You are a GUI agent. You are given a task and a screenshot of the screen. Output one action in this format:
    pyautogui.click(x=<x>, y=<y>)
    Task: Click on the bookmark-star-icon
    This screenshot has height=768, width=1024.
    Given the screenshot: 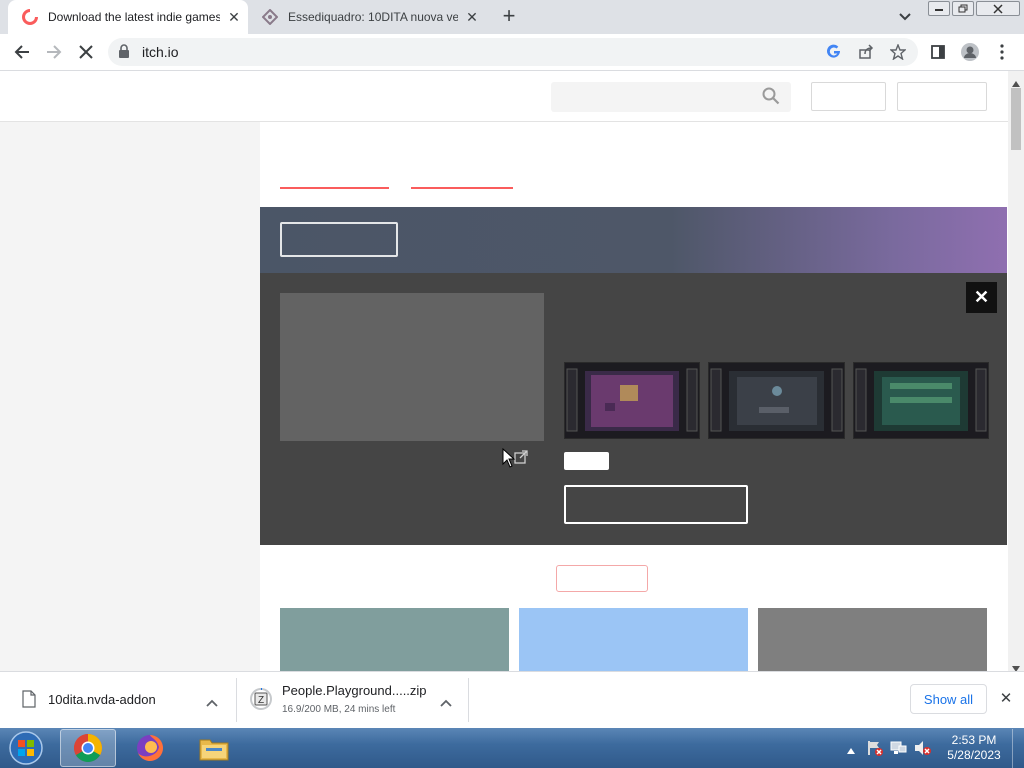 What is the action you would take?
    pyautogui.click(x=898, y=52)
    